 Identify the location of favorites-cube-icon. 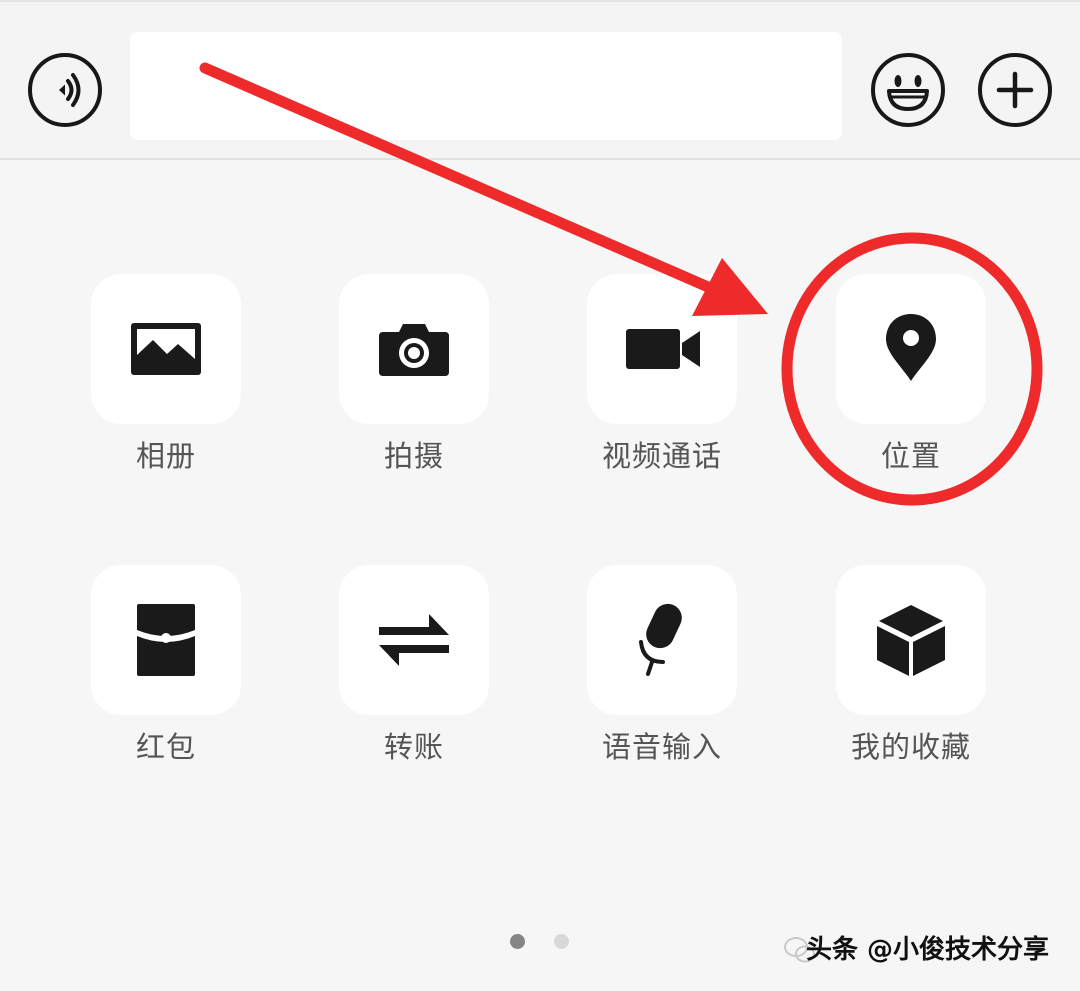
(911, 640).